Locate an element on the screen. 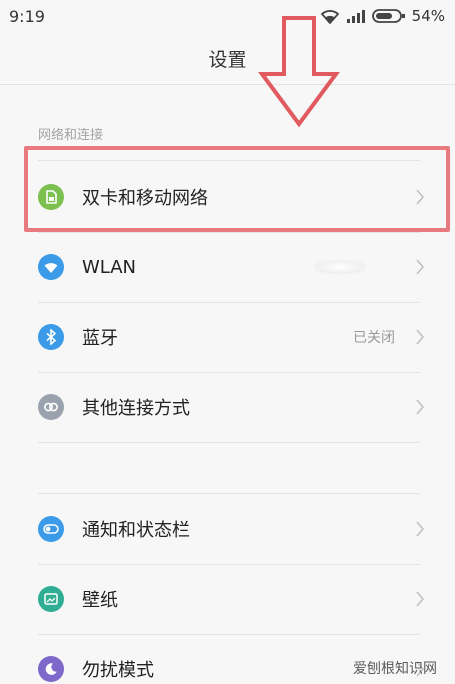  cell-signal-icon is located at coordinates (355, 16).